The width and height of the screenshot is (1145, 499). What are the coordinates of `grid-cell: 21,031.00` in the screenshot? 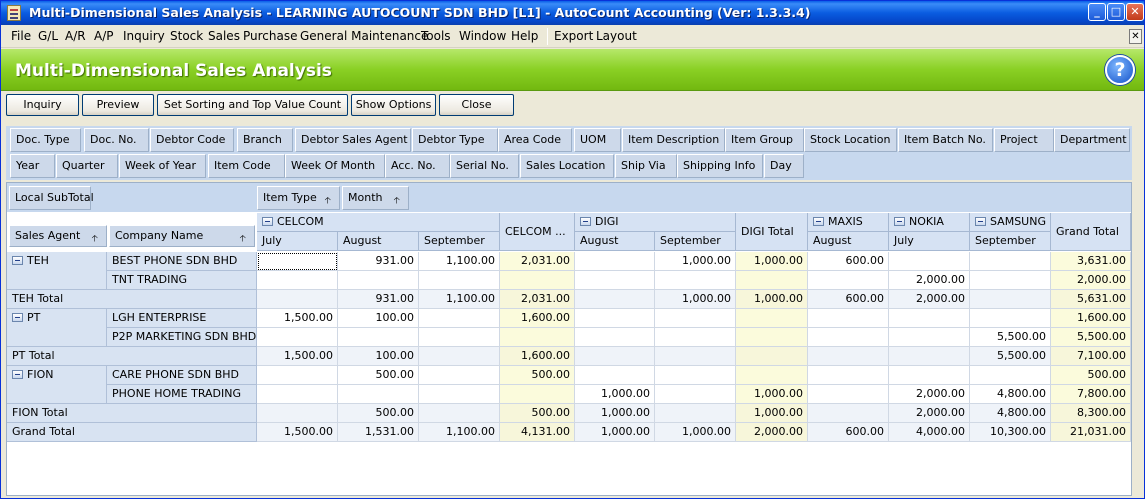 It's located at (1091, 432).